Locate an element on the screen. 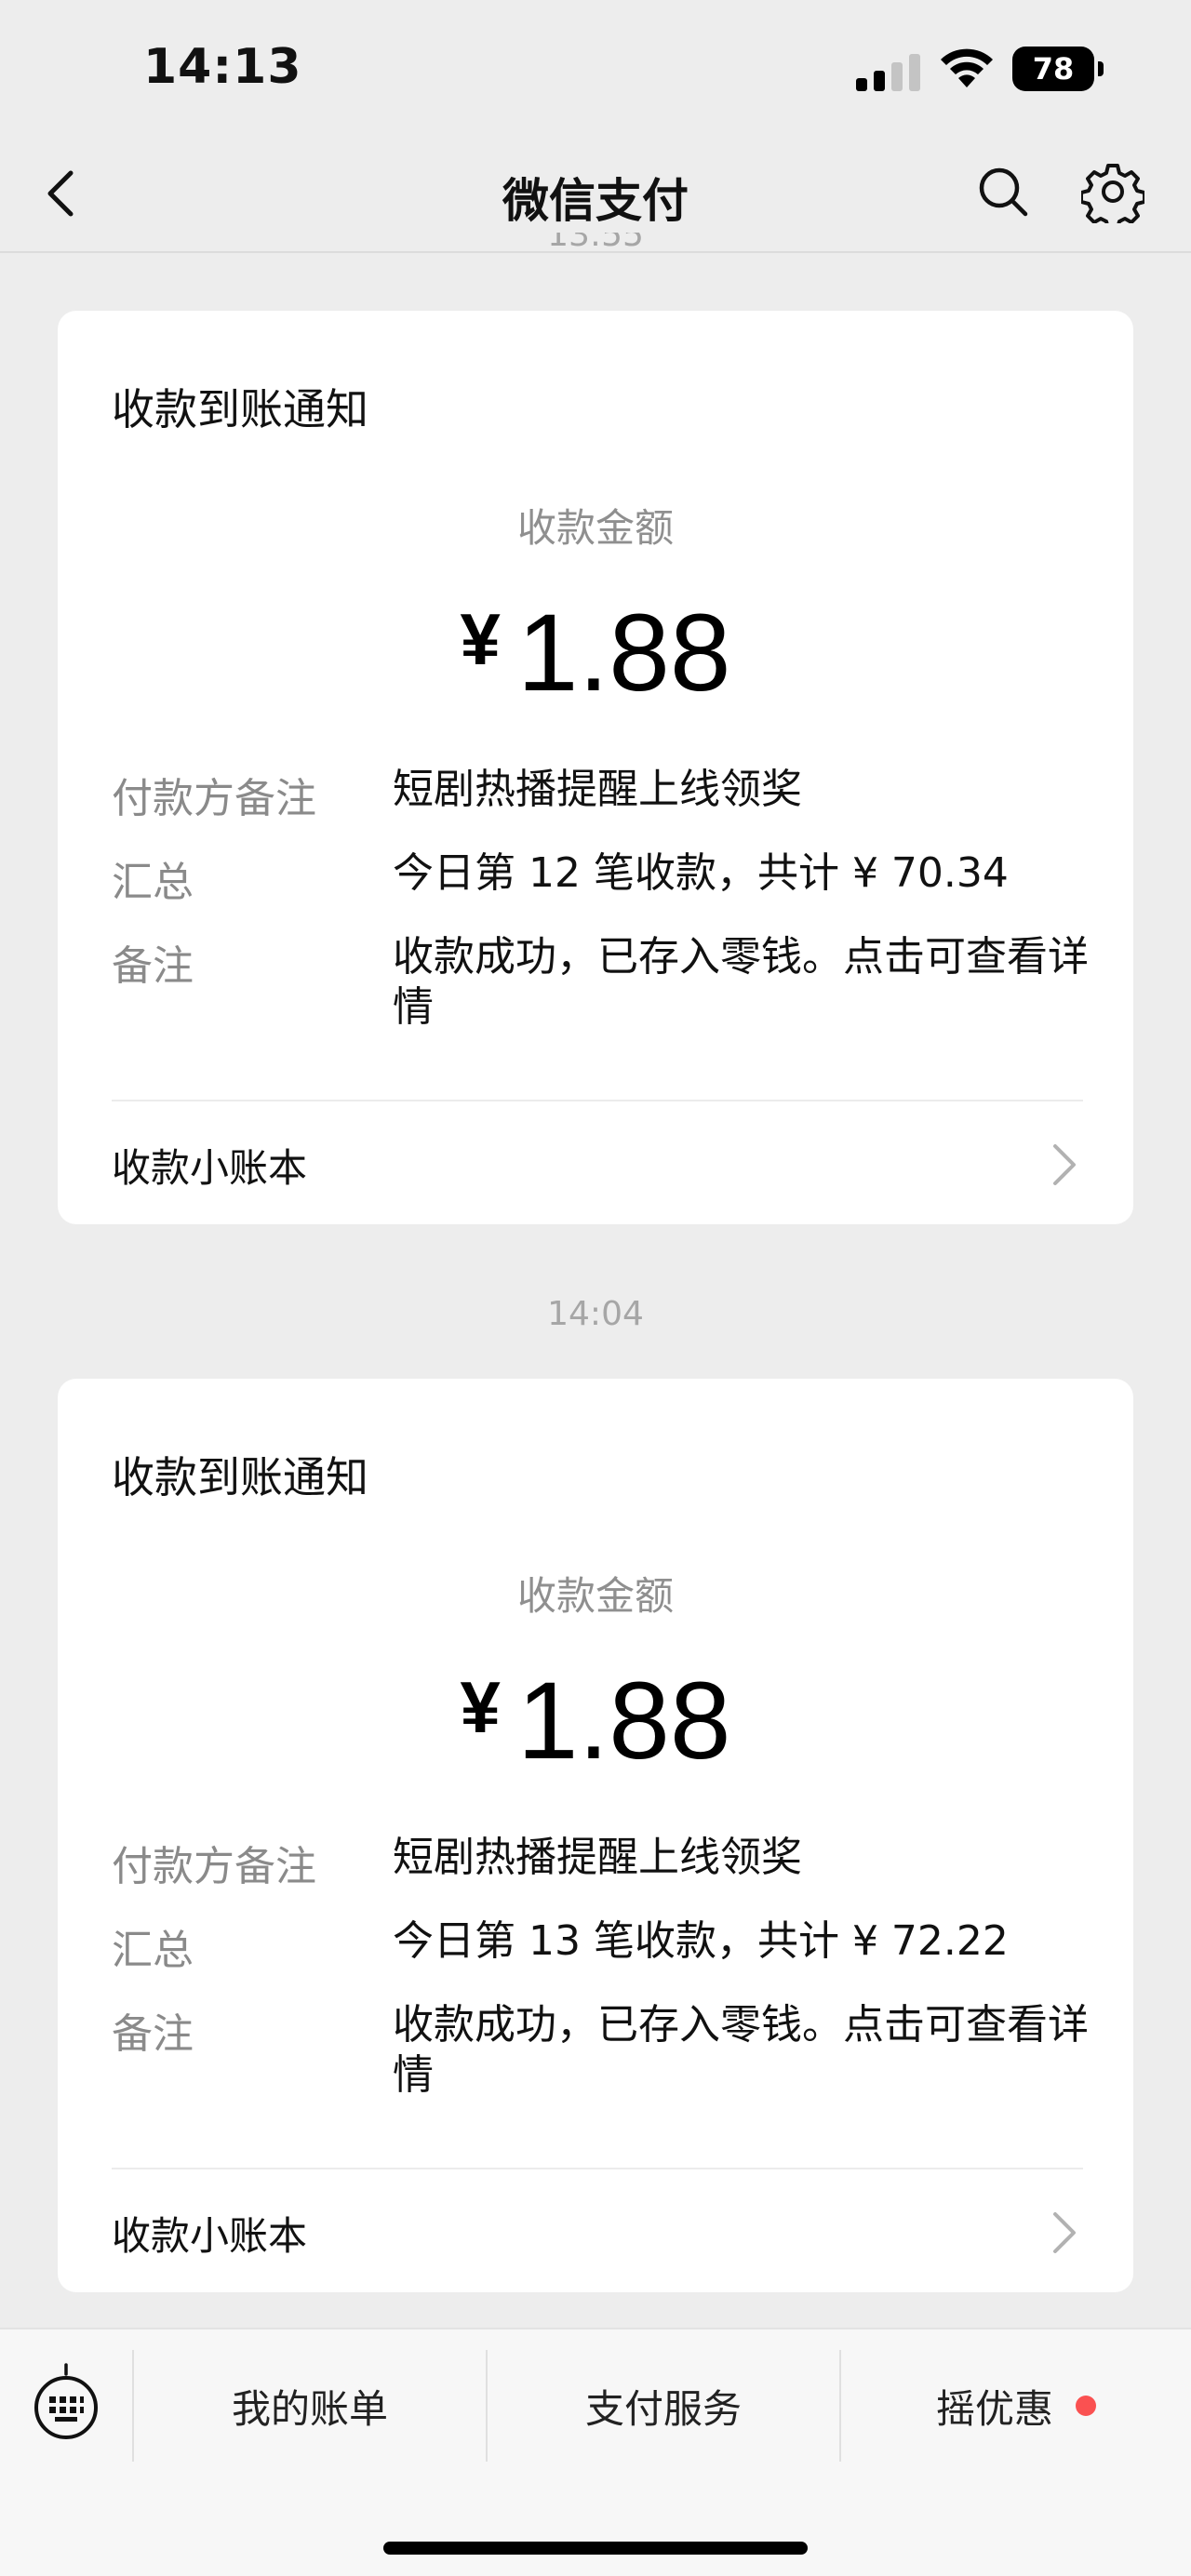 The image size is (1191, 2576). menu-my-bills-label: 我的账单 is located at coordinates (309, 2408).